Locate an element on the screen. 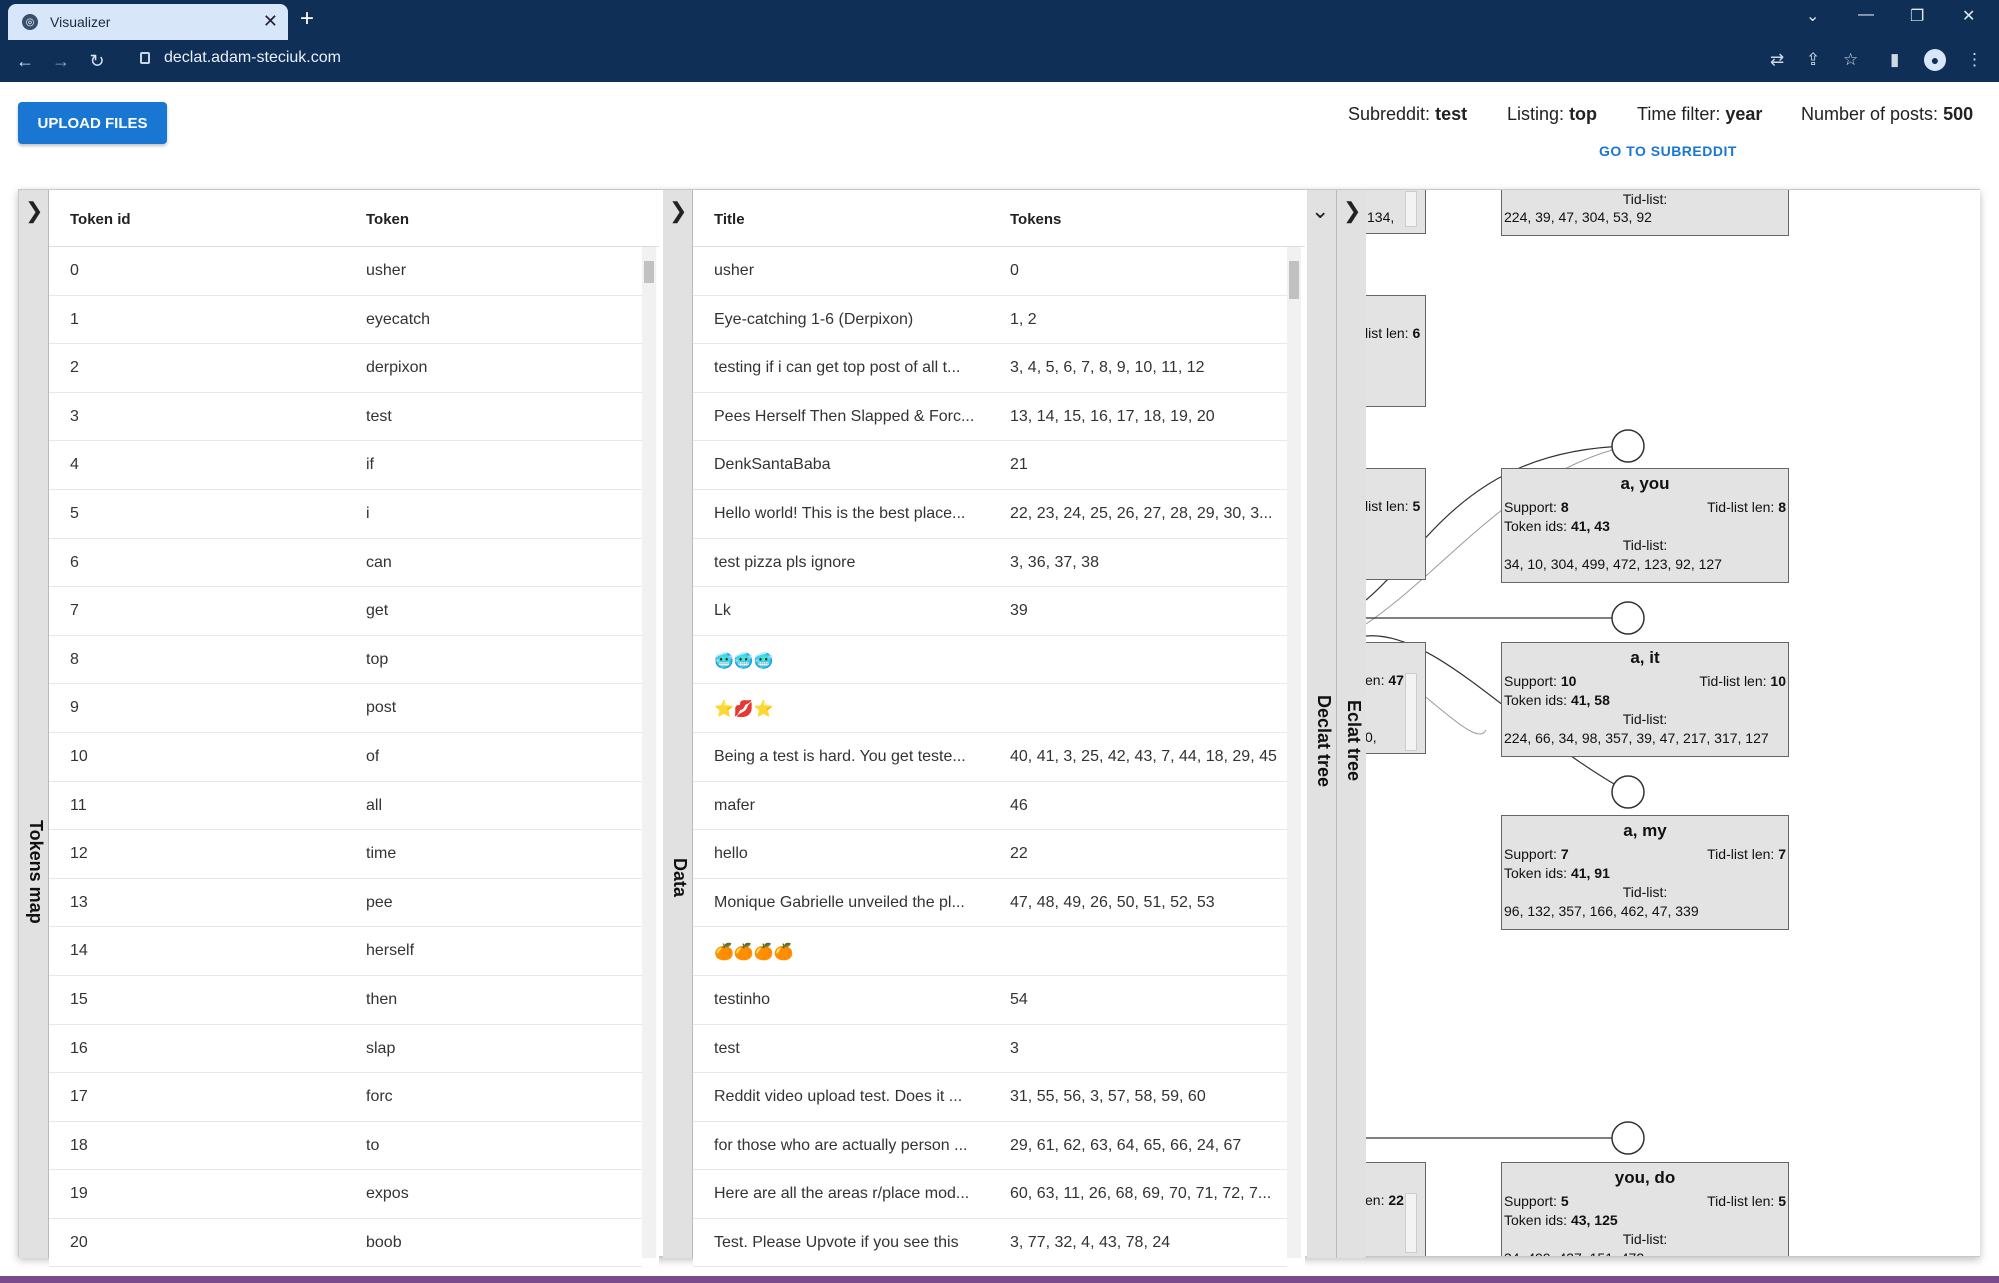 The width and height of the screenshot is (1999, 1283). table-row: Eye-catching 1-6 (Derpixon) 1, 2 is located at coordinates (990, 320).